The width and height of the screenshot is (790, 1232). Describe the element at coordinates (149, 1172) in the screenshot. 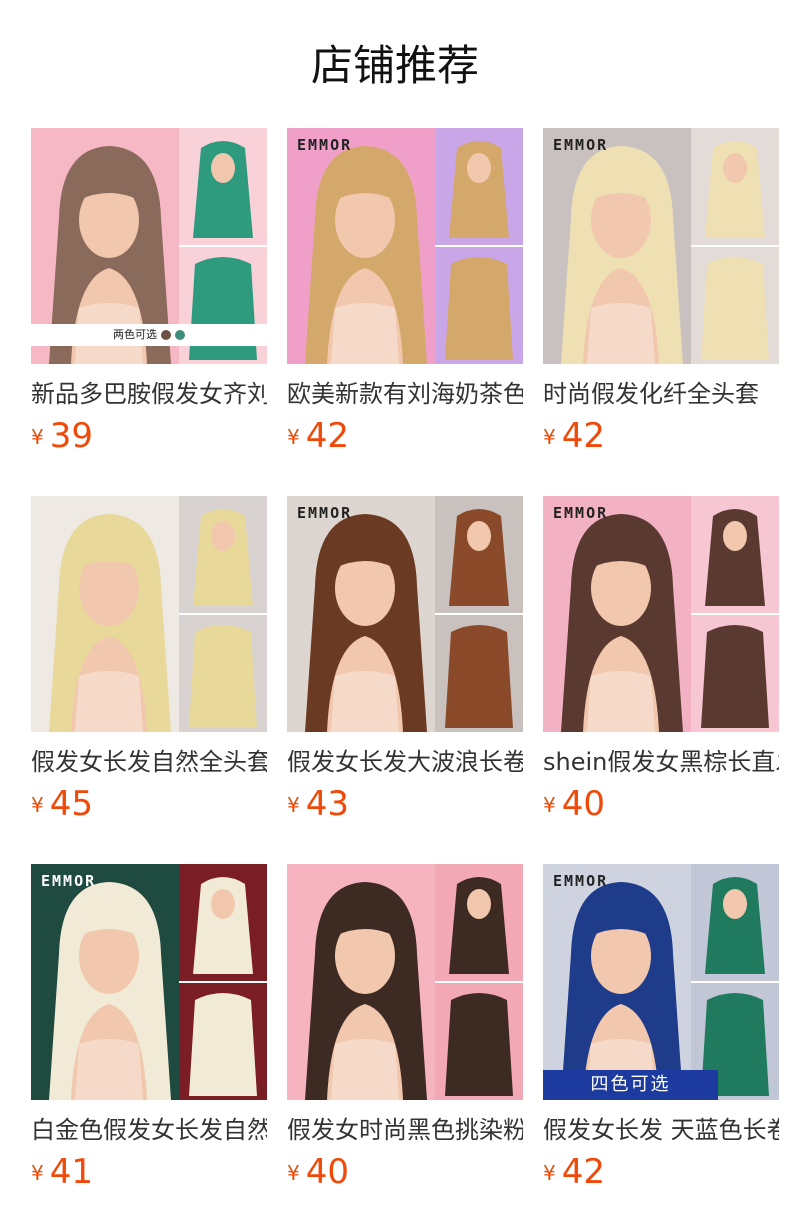

I see `product-price: ¥41` at that location.